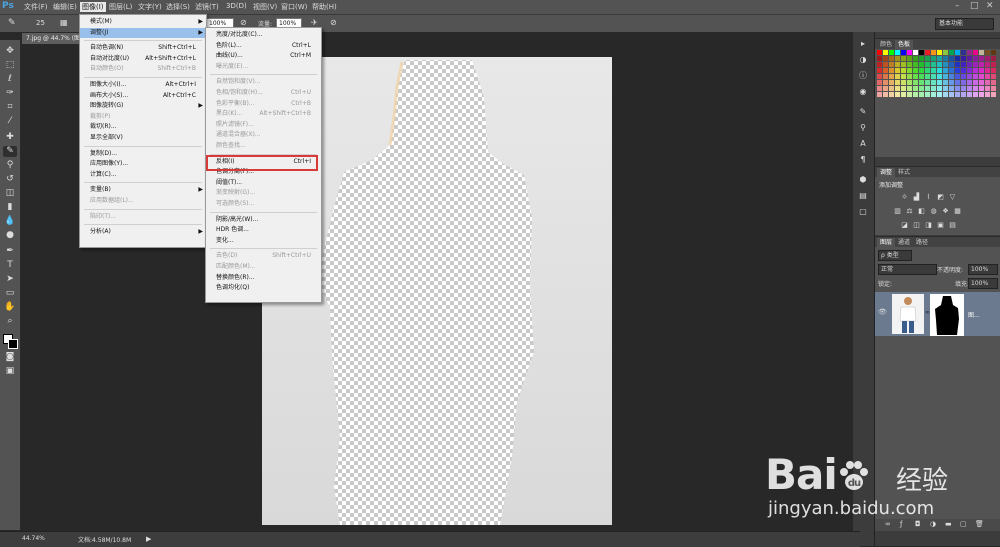 The height and width of the screenshot is (547, 1000). What do you see at coordinates (904, 172) in the screenshot?
I see `tab-styles: 样式` at bounding box center [904, 172].